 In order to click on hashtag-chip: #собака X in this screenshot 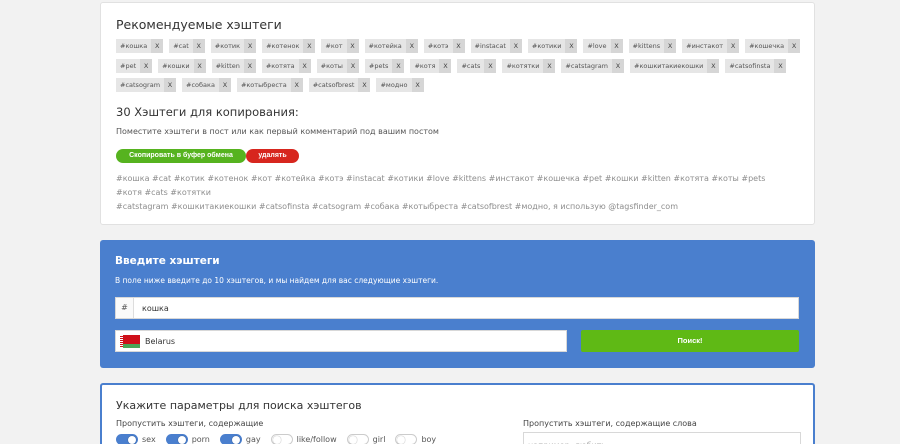, I will do `click(206, 85)`.